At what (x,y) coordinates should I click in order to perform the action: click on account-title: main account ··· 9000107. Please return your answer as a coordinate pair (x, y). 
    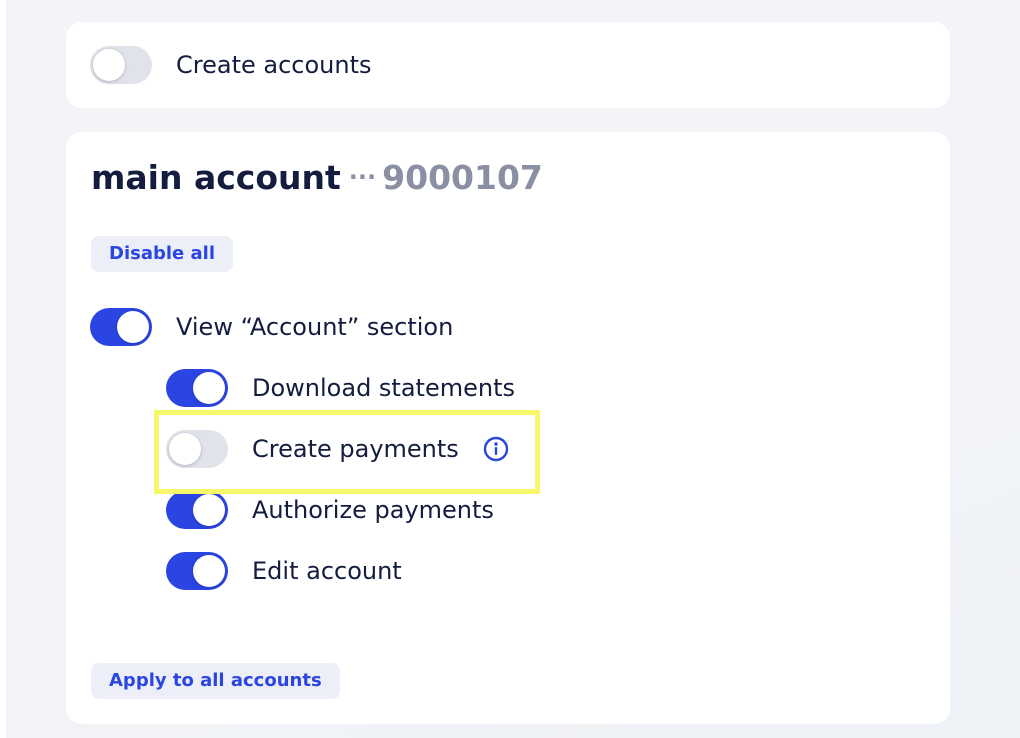
    Looking at the image, I should click on (317, 179).